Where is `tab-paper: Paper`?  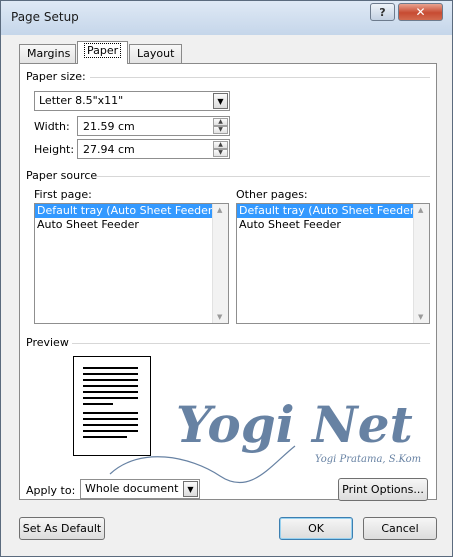
tab-paper: Paper is located at coordinates (102, 52).